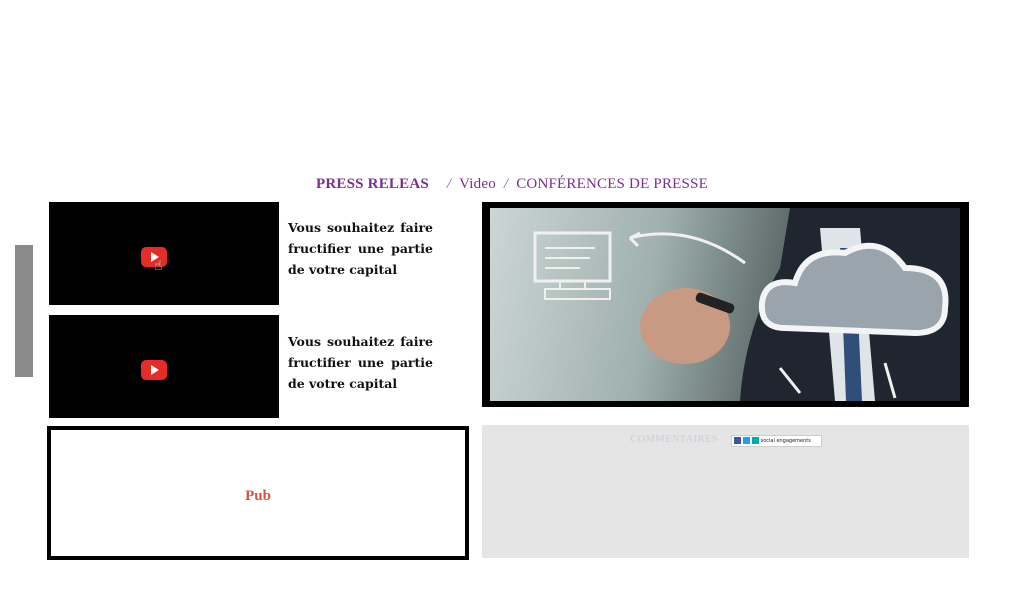 This screenshot has width=1024, height=598. What do you see at coordinates (785, 441) in the screenshot?
I see `social-widget-text: social engagements` at bounding box center [785, 441].